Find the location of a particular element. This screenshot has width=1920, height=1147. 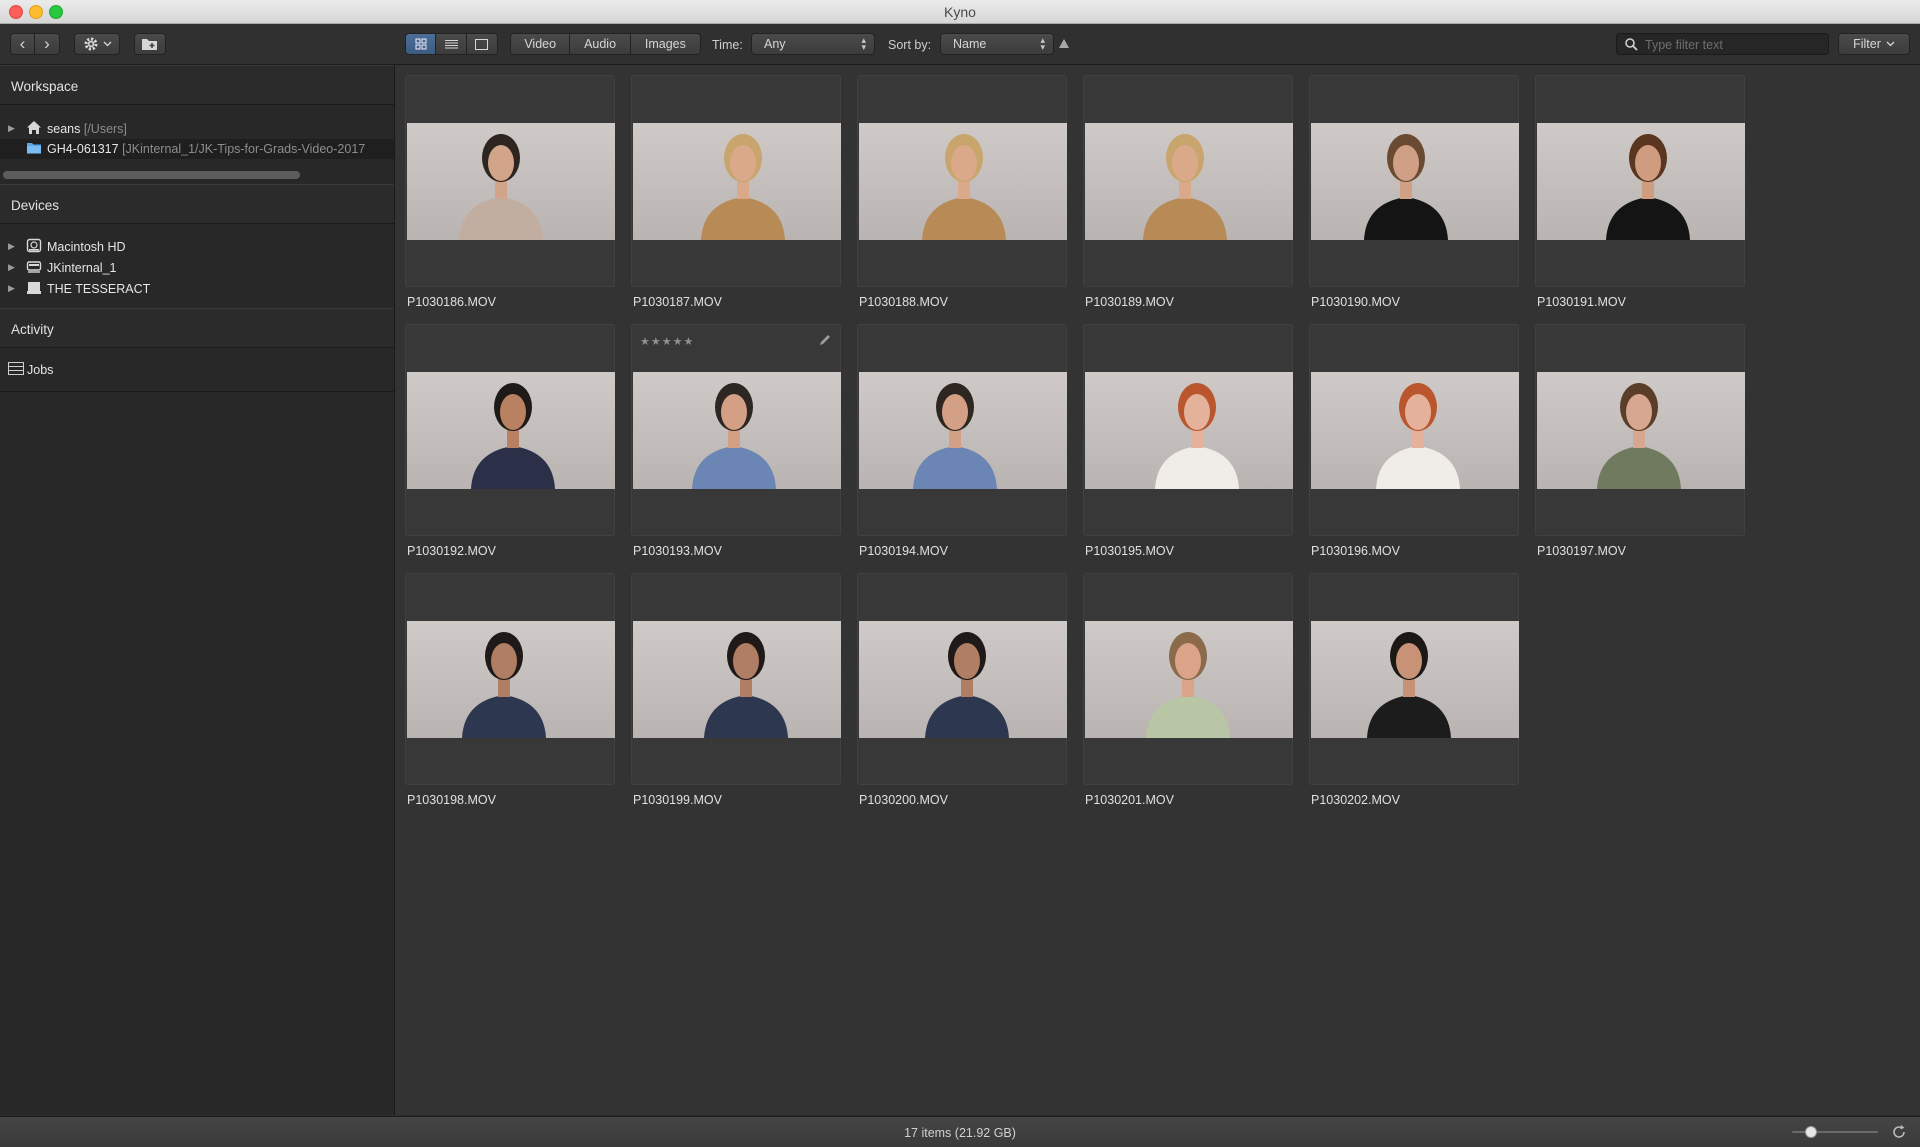

hard-drive-icon is located at coordinates (34, 245).